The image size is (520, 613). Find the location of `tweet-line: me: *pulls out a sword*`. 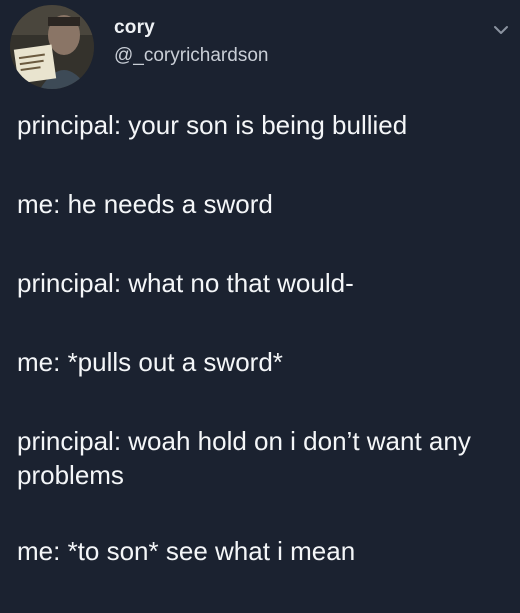

tweet-line: me: *pulls out a sword* is located at coordinates (150, 362).